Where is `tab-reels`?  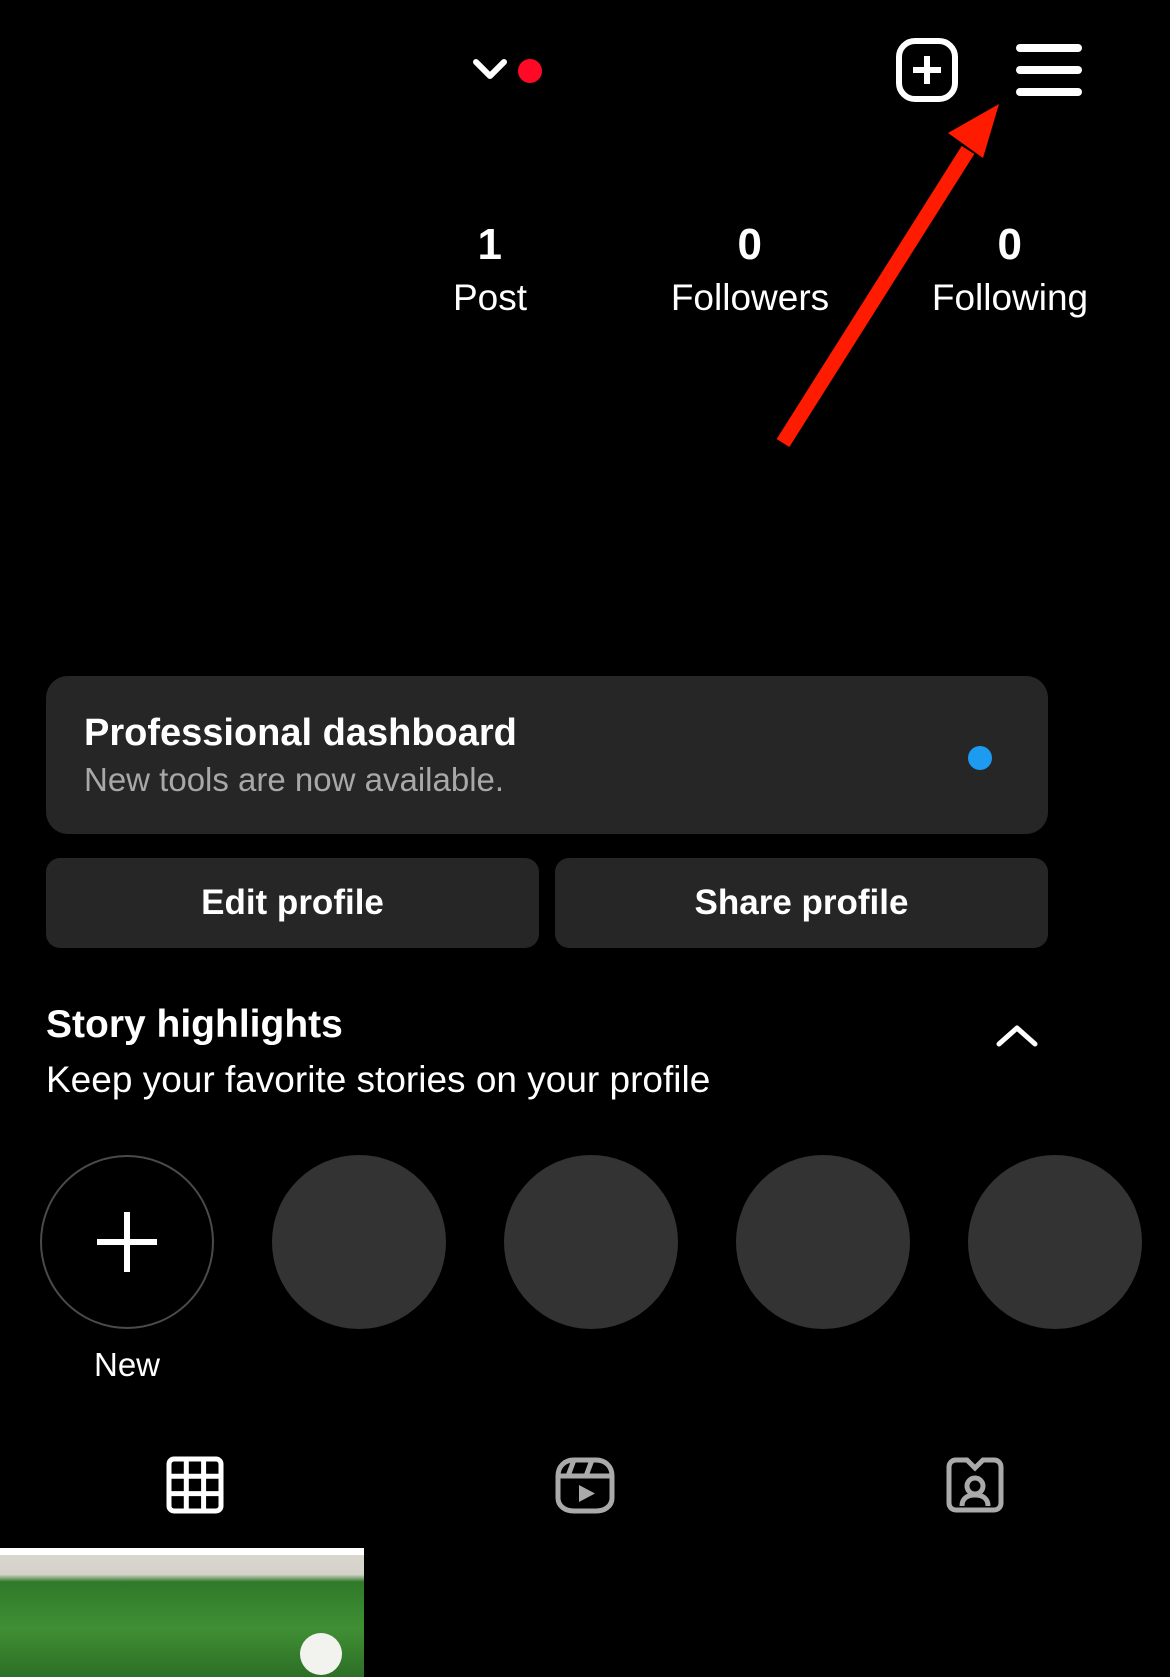
tab-reels is located at coordinates (585, 1487).